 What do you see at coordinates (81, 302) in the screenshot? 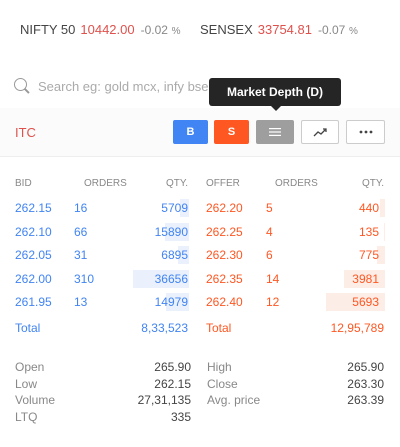
I see `bid-orders: 13` at bounding box center [81, 302].